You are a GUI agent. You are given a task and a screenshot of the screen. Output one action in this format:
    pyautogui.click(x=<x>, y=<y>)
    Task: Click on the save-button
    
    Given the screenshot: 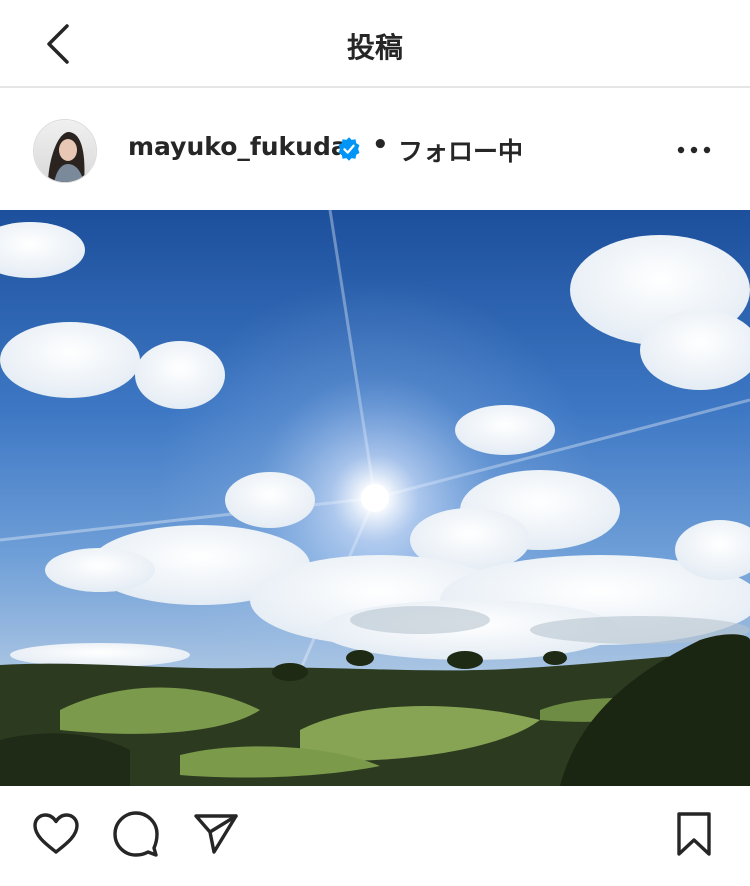 What is the action you would take?
    pyautogui.click(x=694, y=834)
    